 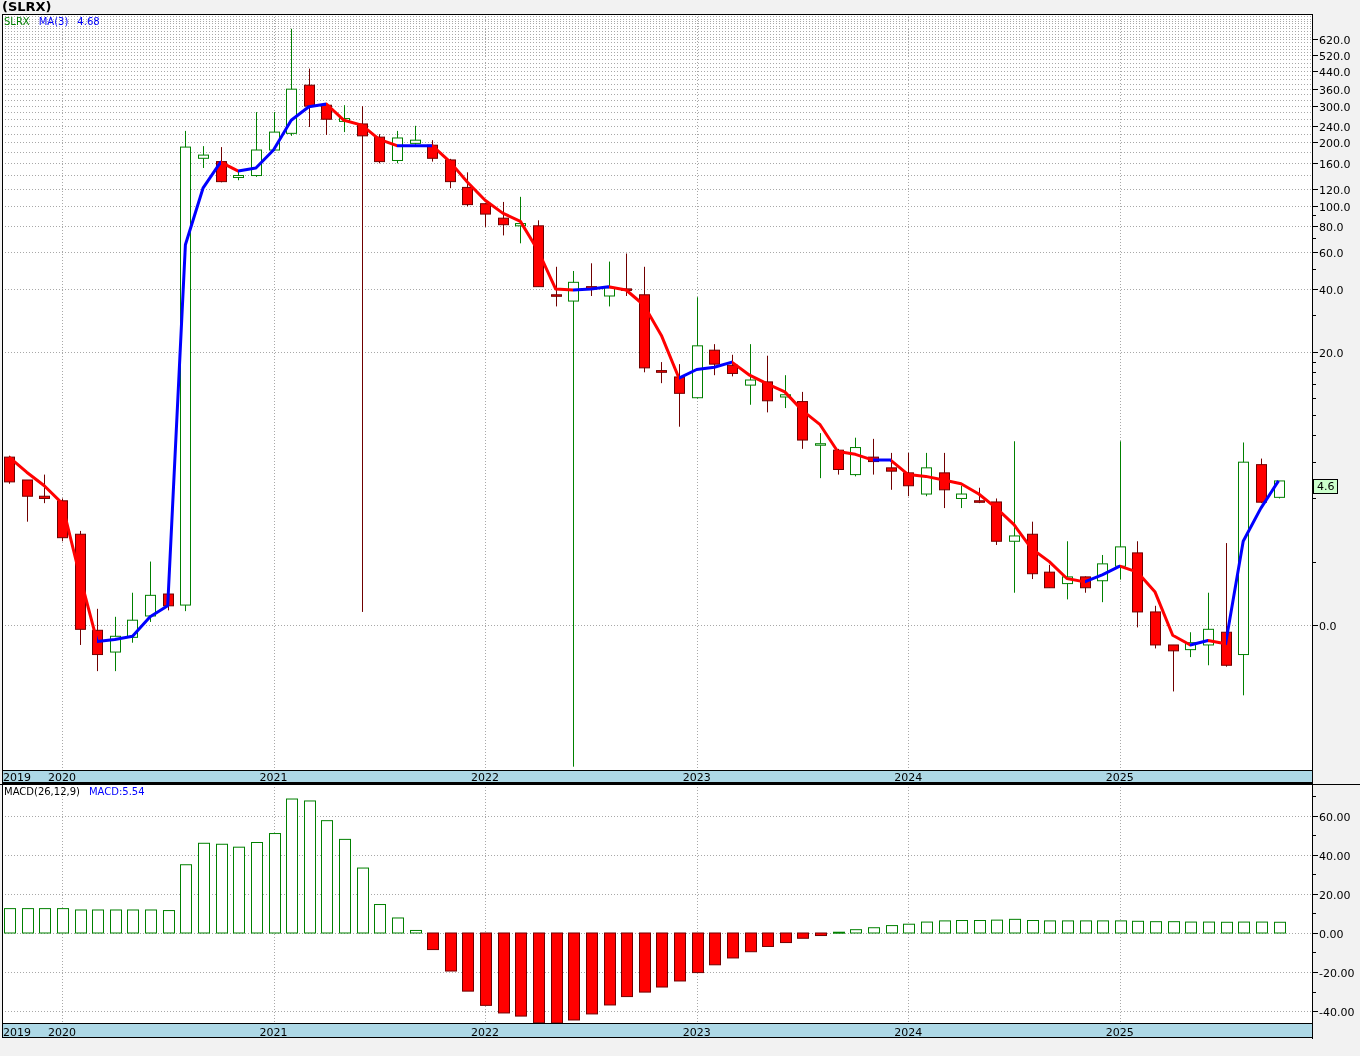 What do you see at coordinates (1335, 107) in the screenshot?
I see `axis-label: 300.0` at bounding box center [1335, 107].